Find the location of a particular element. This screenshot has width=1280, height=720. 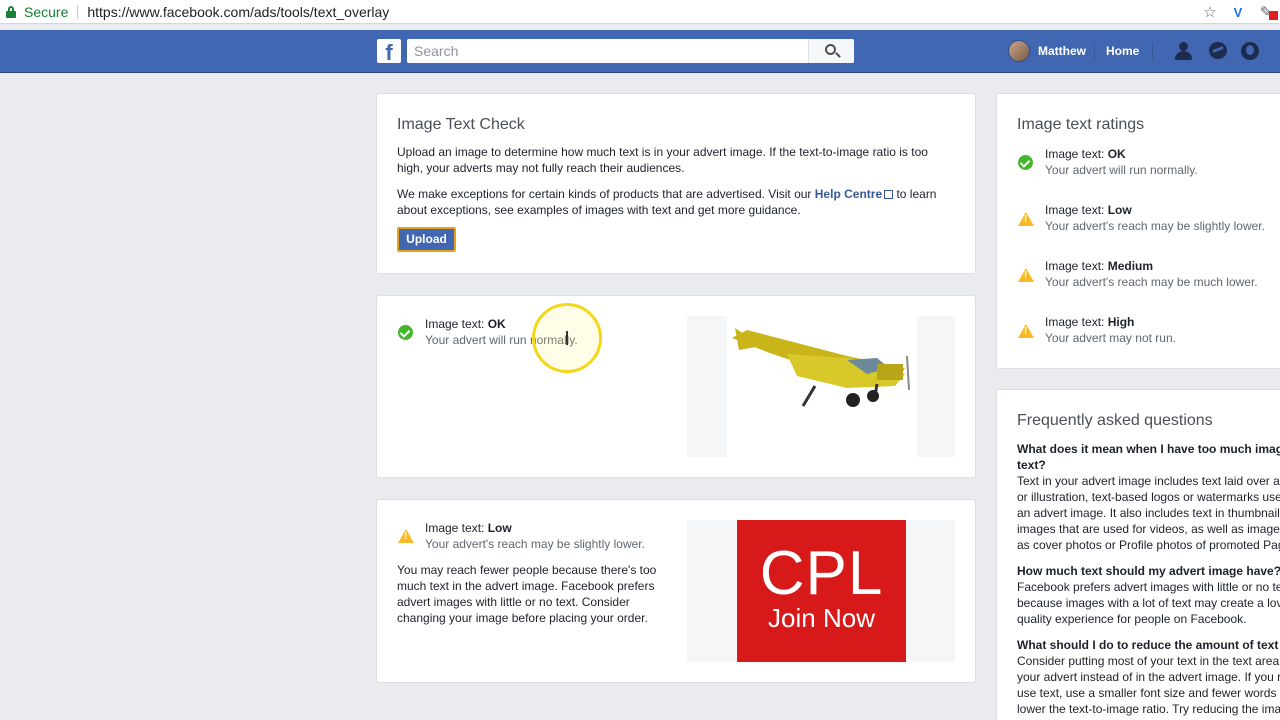

notifications-globe-icon is located at coordinates (1250, 51).